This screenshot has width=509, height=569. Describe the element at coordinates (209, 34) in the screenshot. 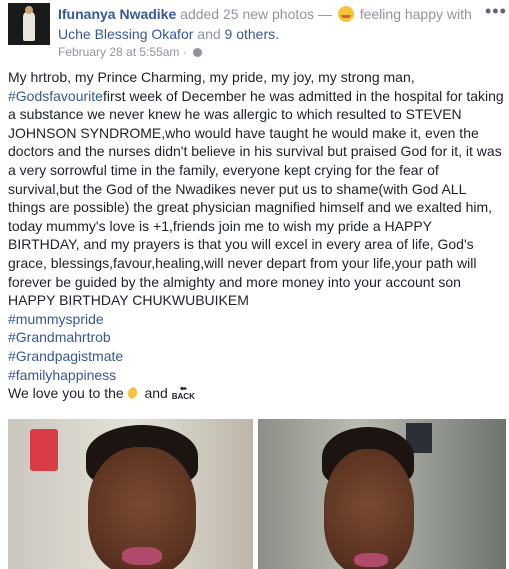

I see `and-text: and` at that location.